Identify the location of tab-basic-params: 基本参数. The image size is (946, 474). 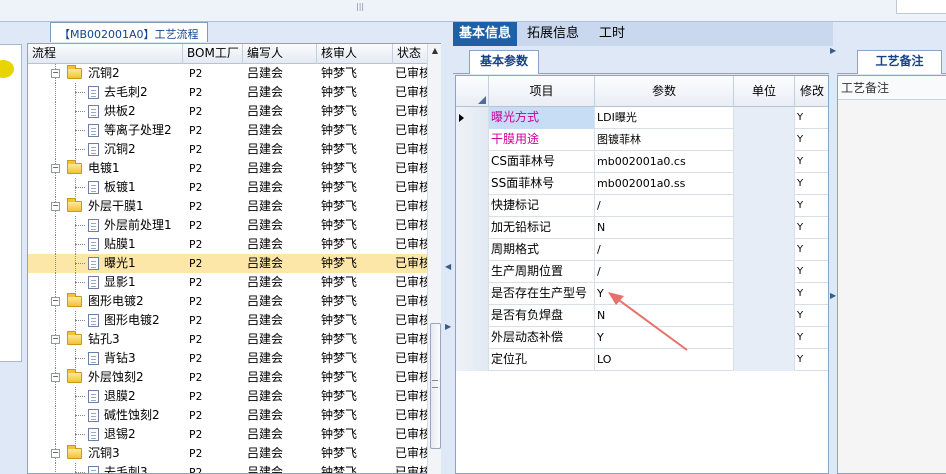
(504, 62).